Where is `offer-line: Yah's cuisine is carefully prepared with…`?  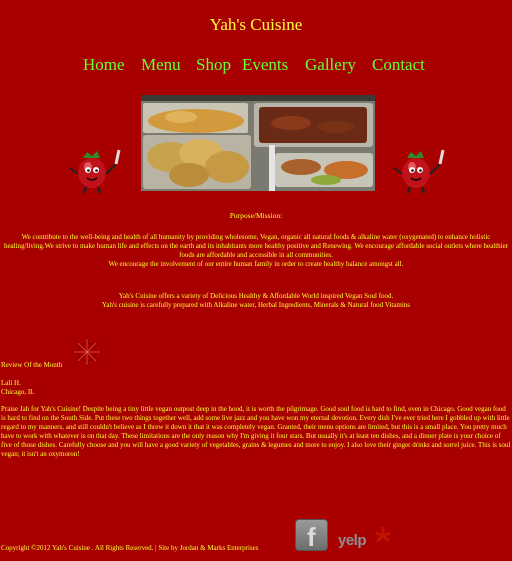
offer-line: Yah's cuisine is carefully prepared with… is located at coordinates (256, 305).